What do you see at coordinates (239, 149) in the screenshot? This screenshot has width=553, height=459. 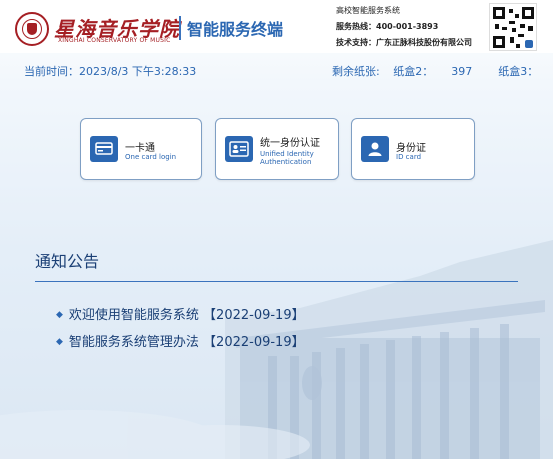 I see `id-badge-icon` at bounding box center [239, 149].